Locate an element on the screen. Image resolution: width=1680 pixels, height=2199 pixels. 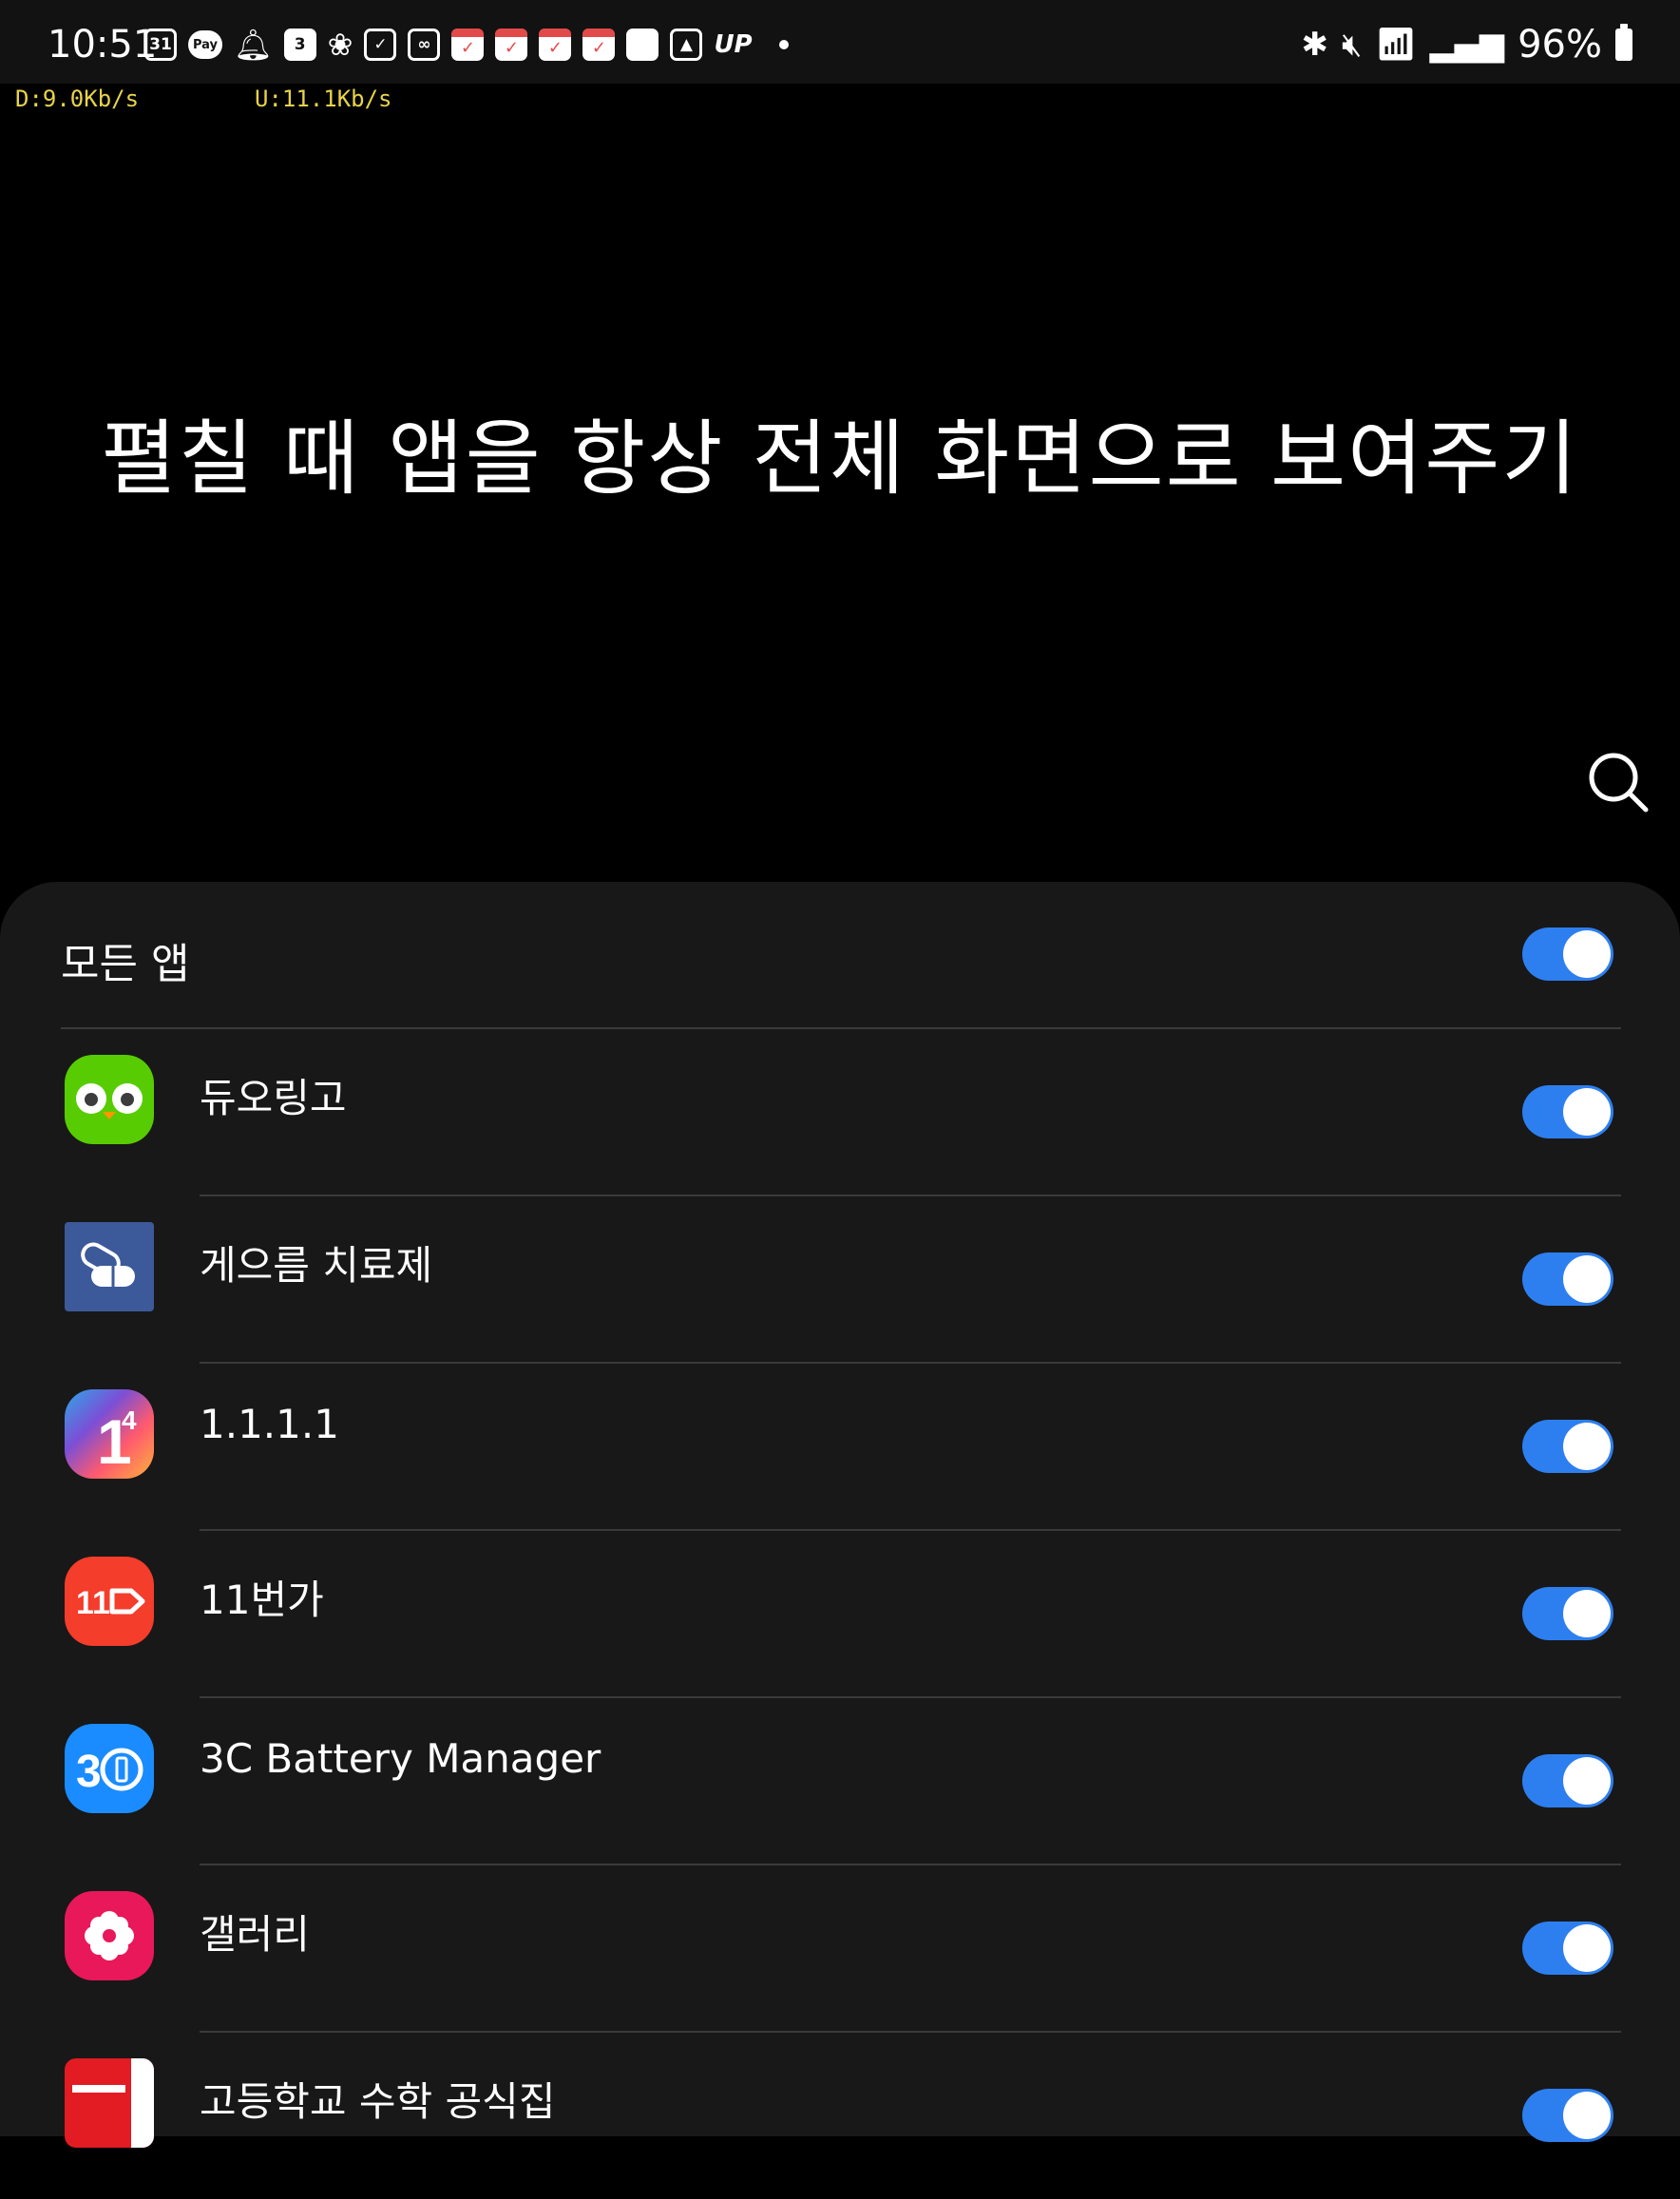
list-item: 1 4 1.1.1.1 is located at coordinates (840, 1446).